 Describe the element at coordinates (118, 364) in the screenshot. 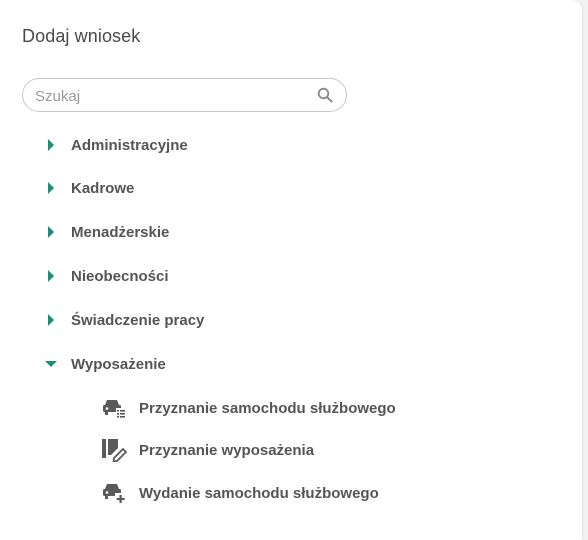

I see `category-label: Wyposażenie` at that location.